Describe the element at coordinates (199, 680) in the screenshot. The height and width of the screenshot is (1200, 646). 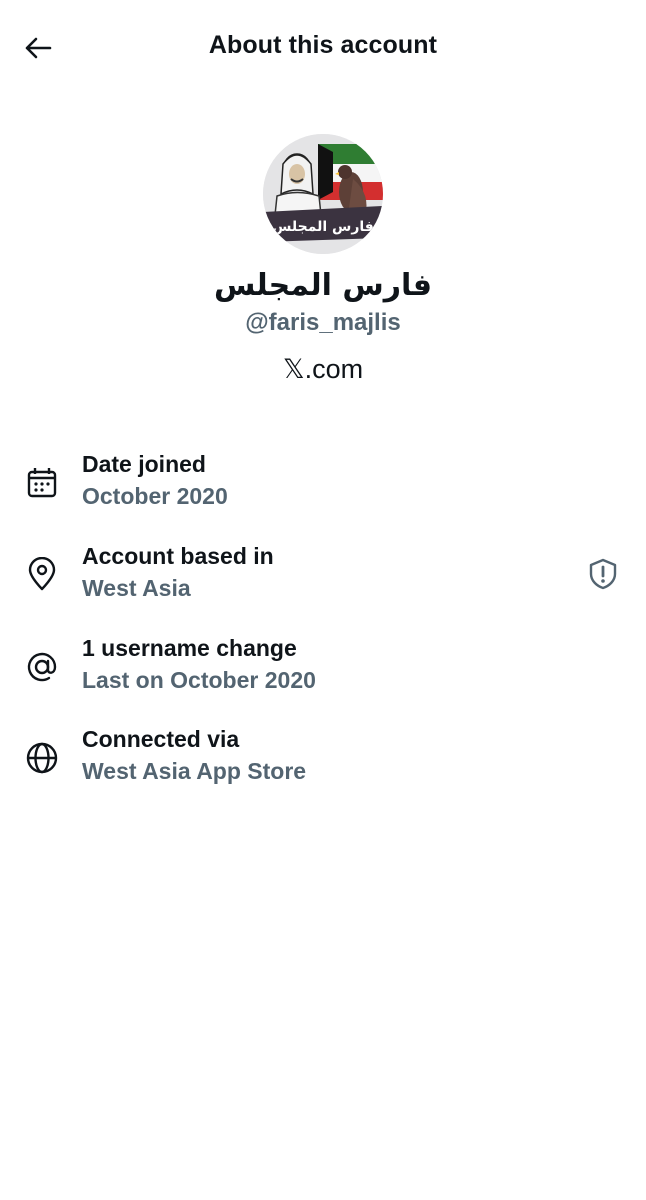
I see `detail-value: Last on October 2020` at that location.